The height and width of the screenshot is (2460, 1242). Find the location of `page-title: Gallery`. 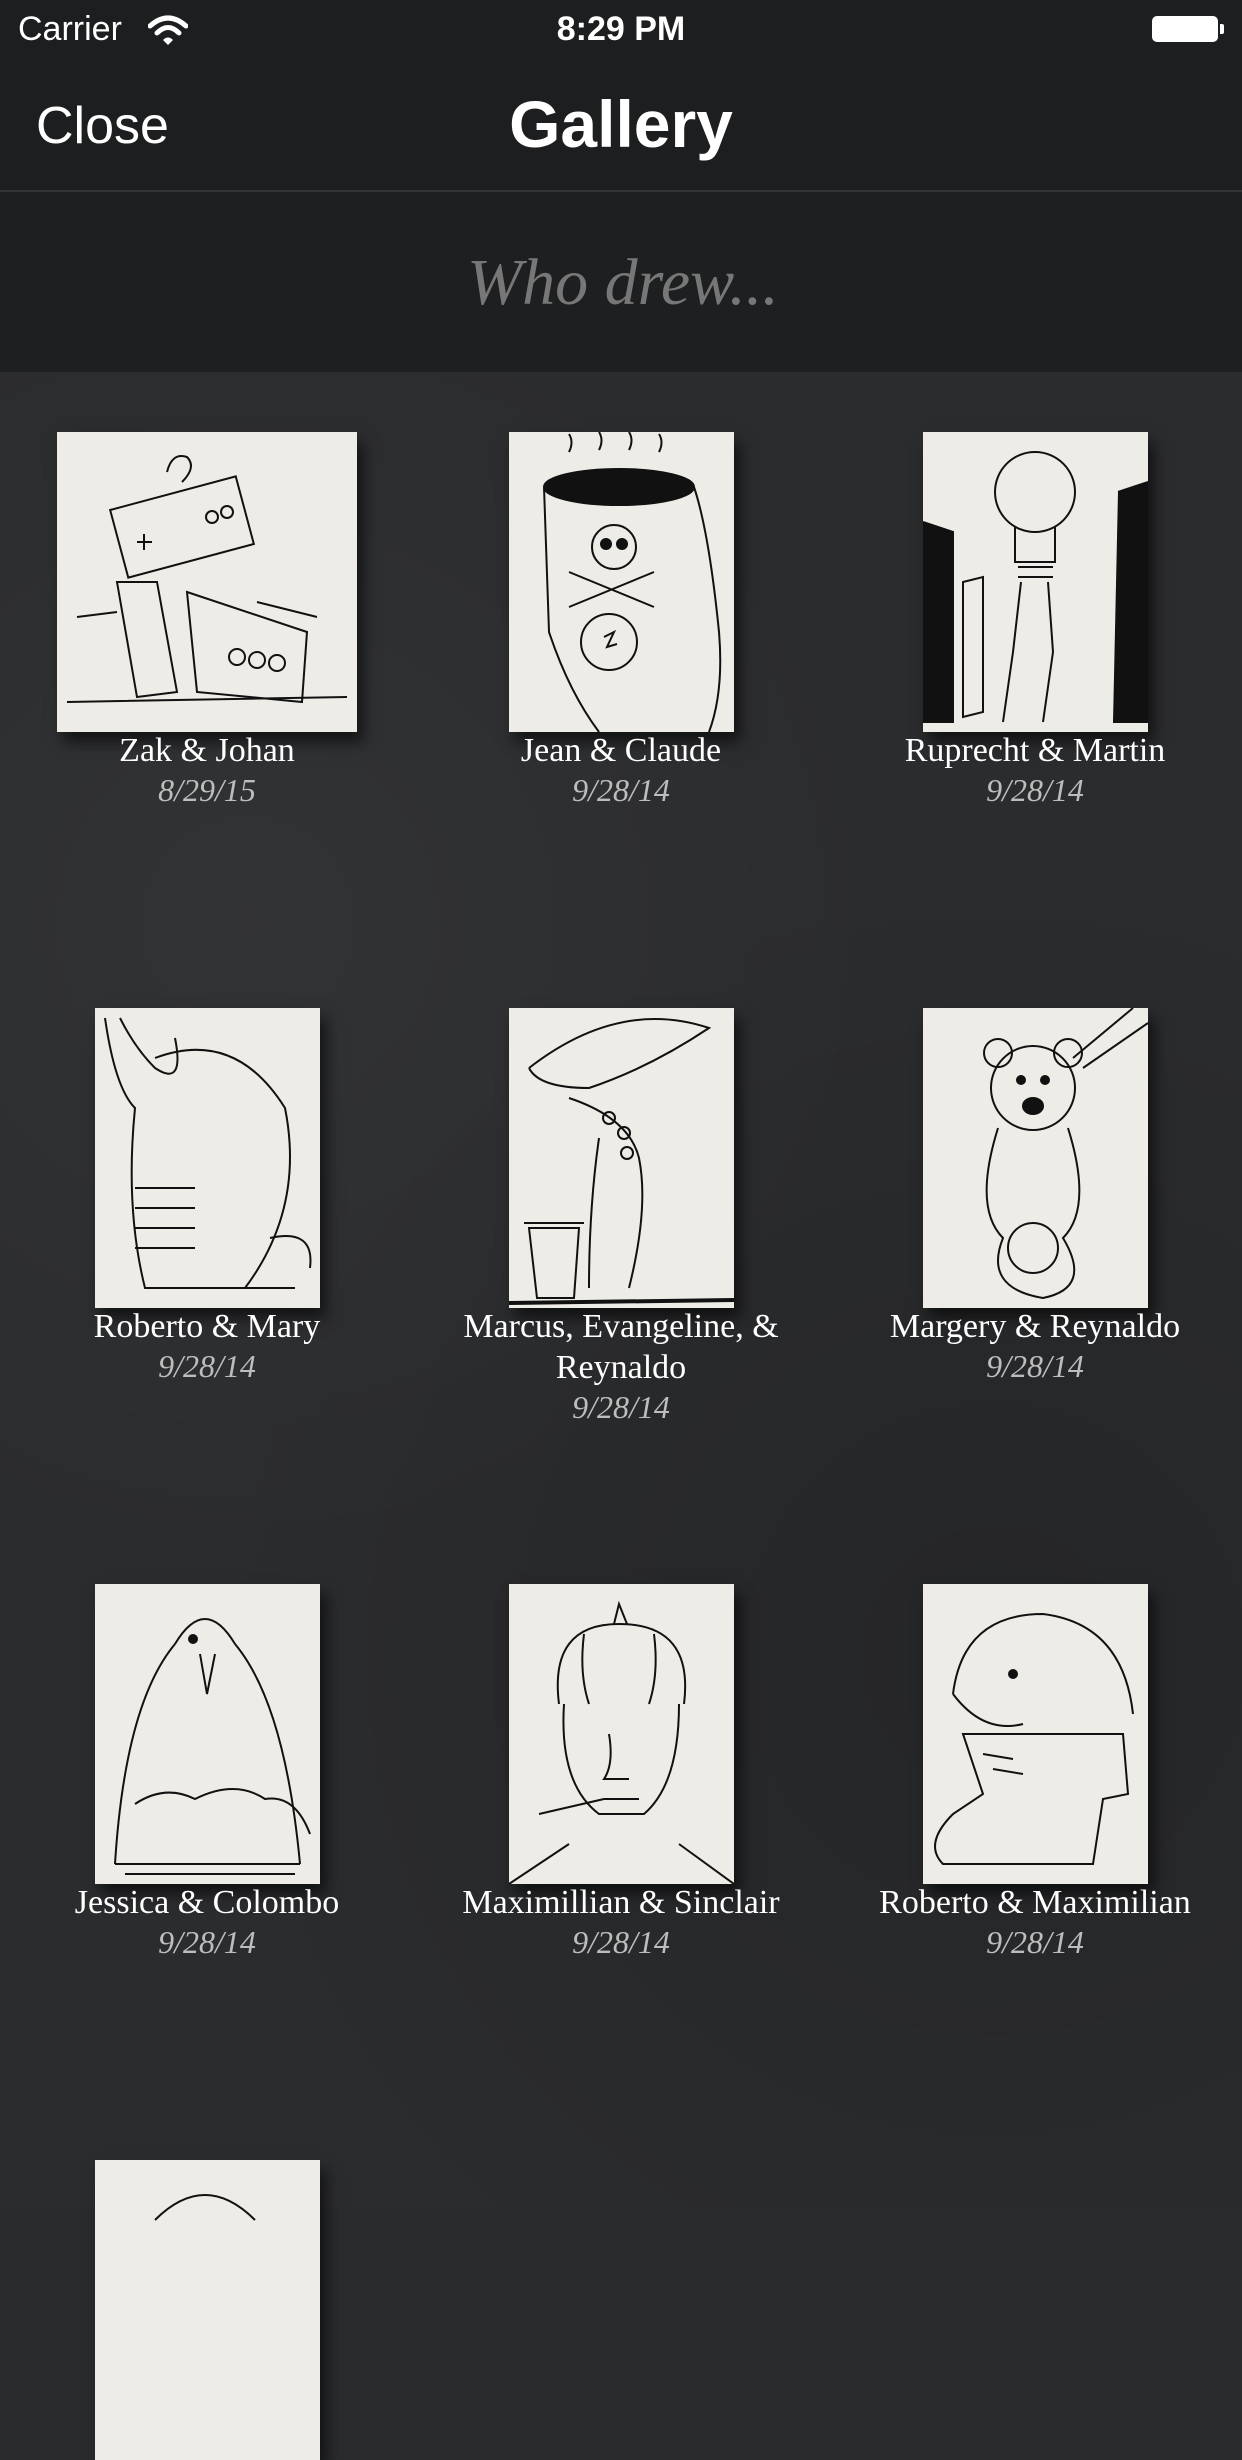

page-title: Gallery is located at coordinates (621, 124).